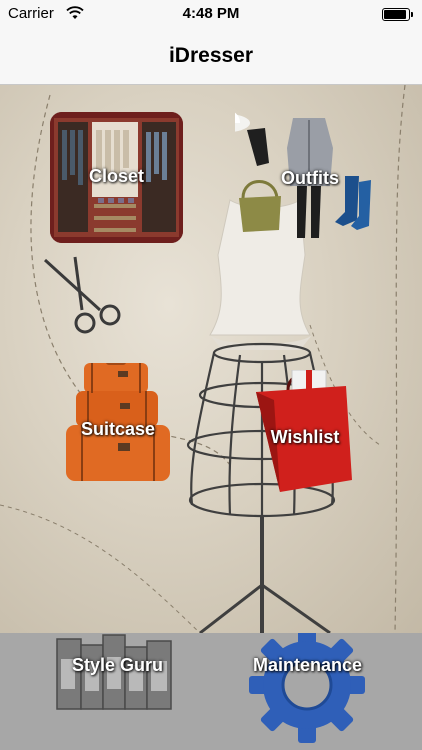 This screenshot has width=422, height=750. I want to click on maintenance-label: Maintenance, so click(307, 665).